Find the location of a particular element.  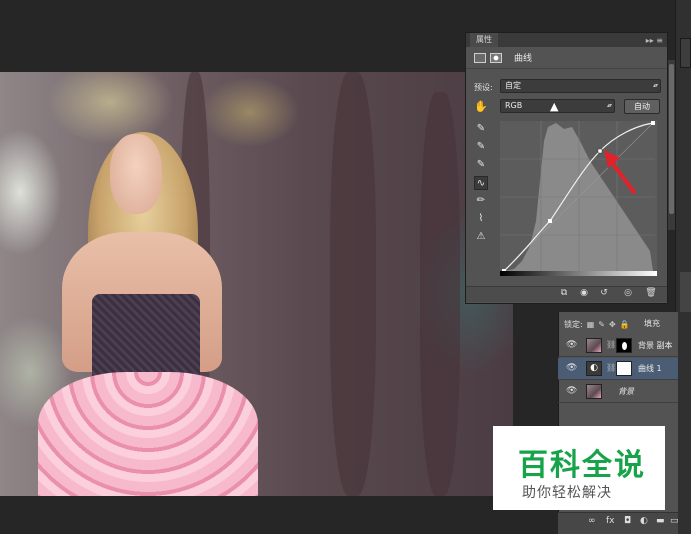

collapse-icon: ▸▸ is located at coordinates (650, 40).